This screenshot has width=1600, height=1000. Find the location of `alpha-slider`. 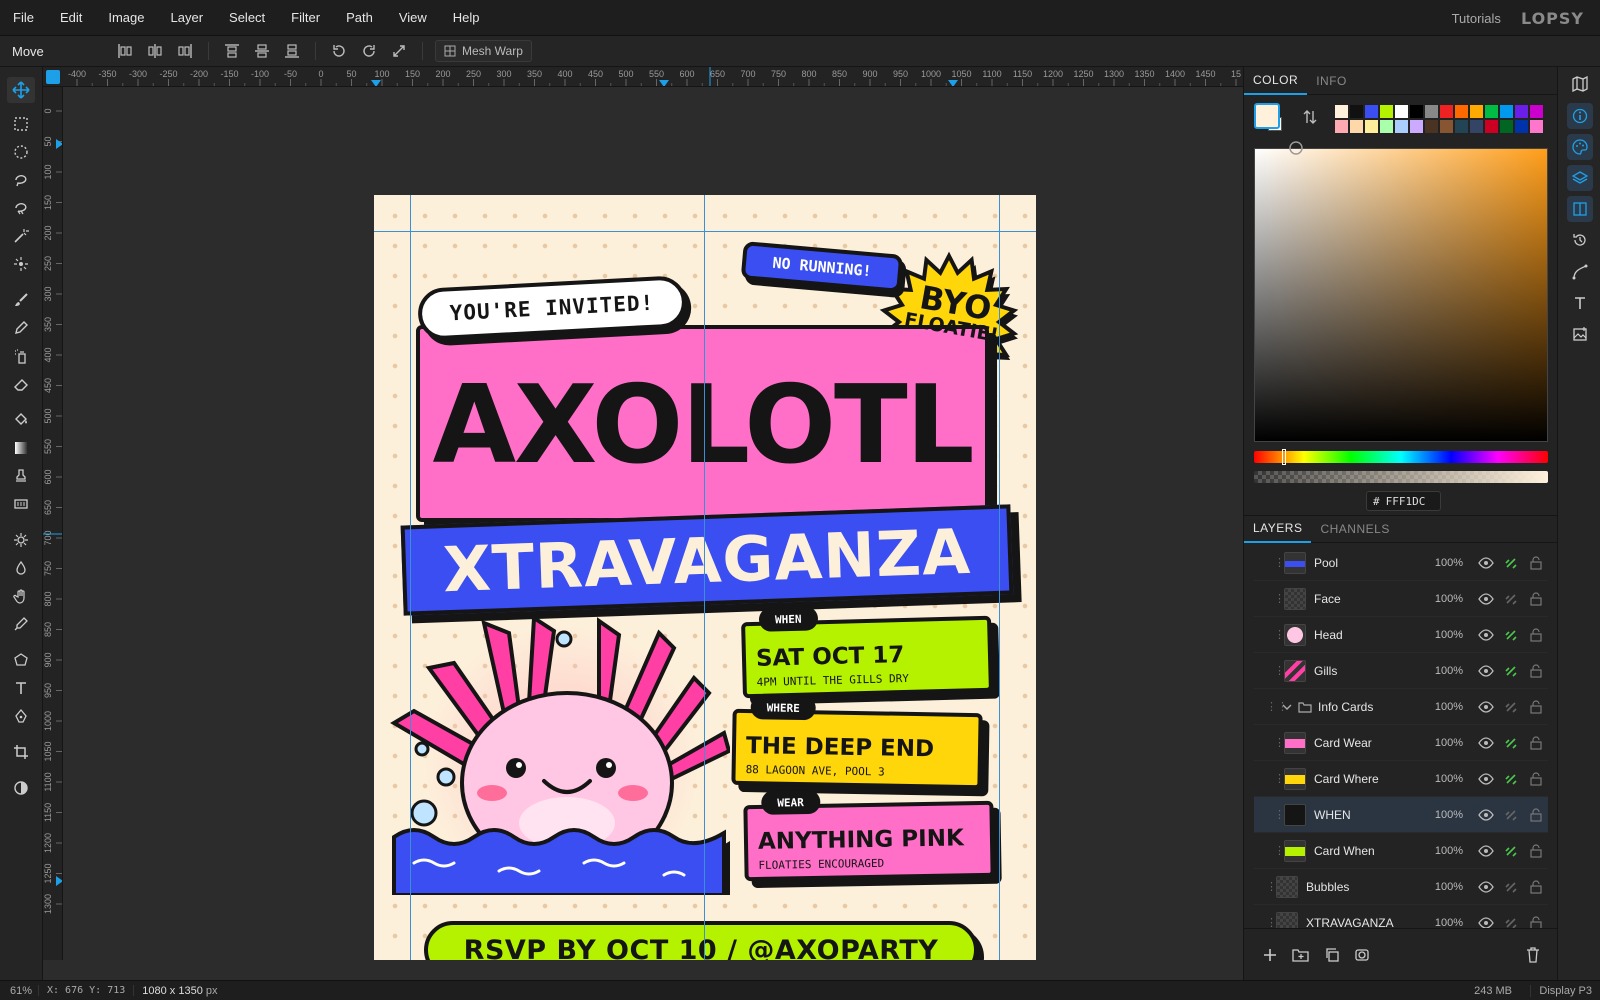

alpha-slider is located at coordinates (1401, 477).